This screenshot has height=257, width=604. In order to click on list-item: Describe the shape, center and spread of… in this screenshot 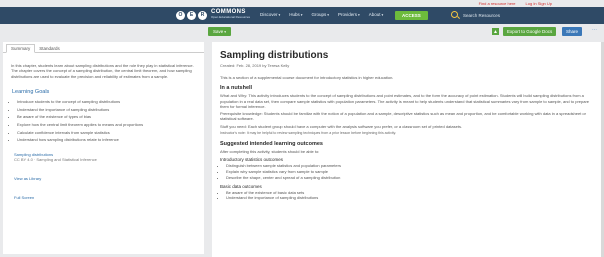, I will do `click(411, 178)`.